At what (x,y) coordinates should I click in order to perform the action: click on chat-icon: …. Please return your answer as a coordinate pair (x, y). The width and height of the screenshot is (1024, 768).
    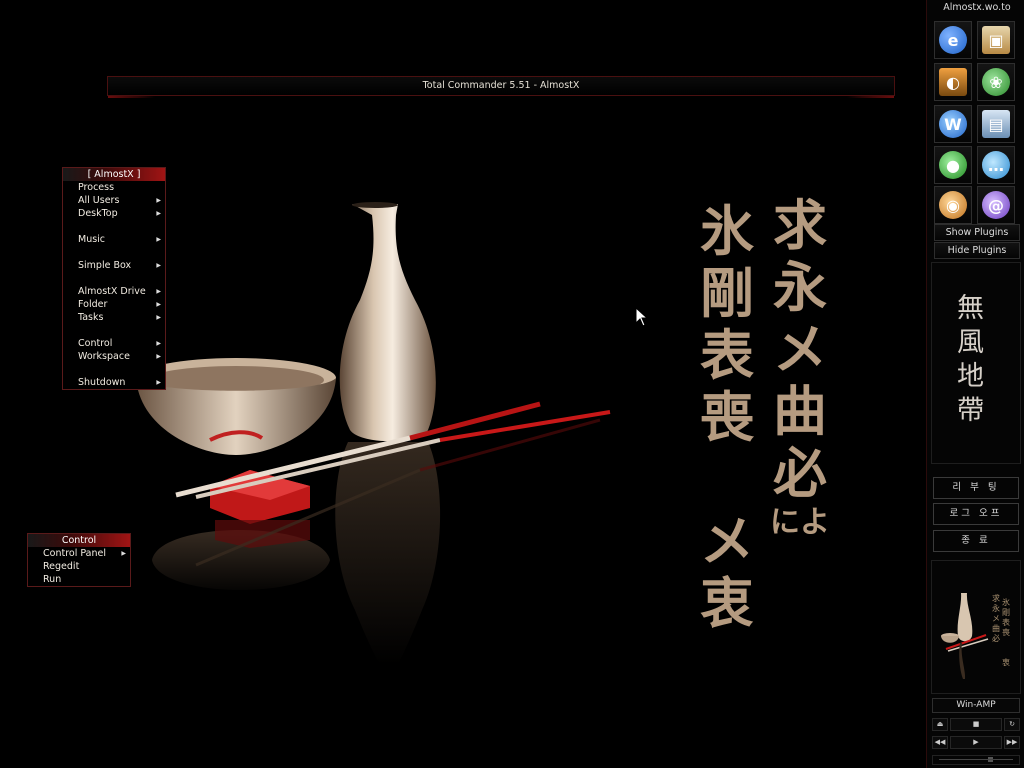
    Looking at the image, I should click on (996, 165).